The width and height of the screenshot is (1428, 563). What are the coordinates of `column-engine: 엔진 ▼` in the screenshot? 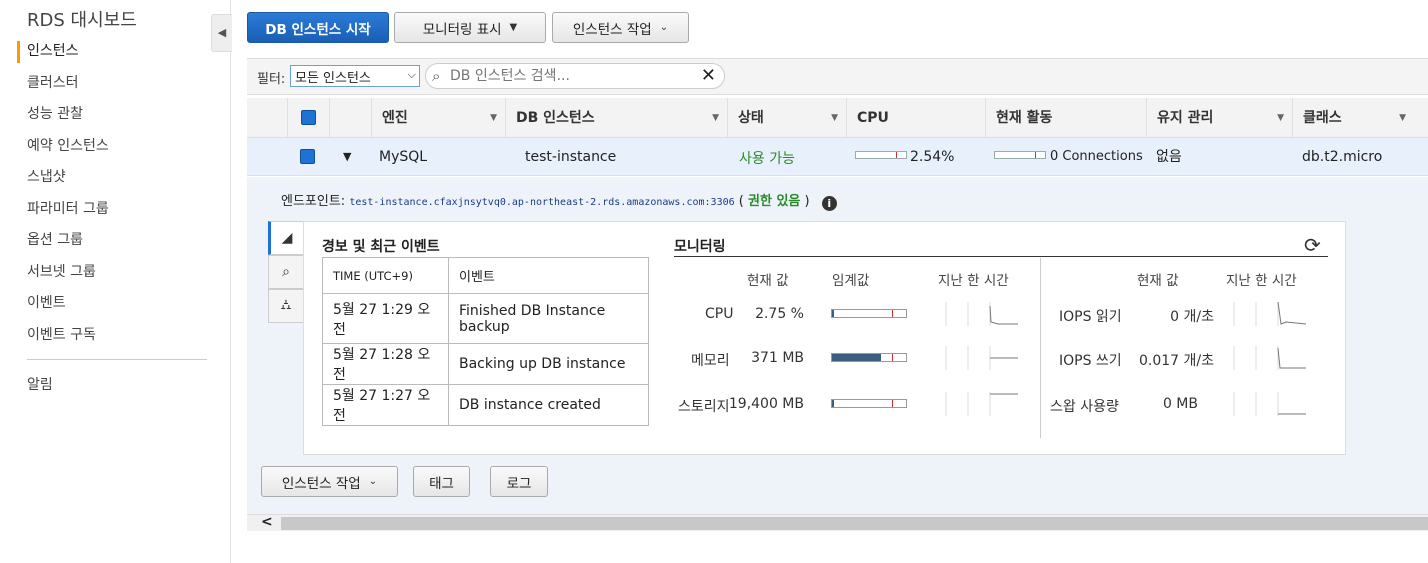 It's located at (438, 118).